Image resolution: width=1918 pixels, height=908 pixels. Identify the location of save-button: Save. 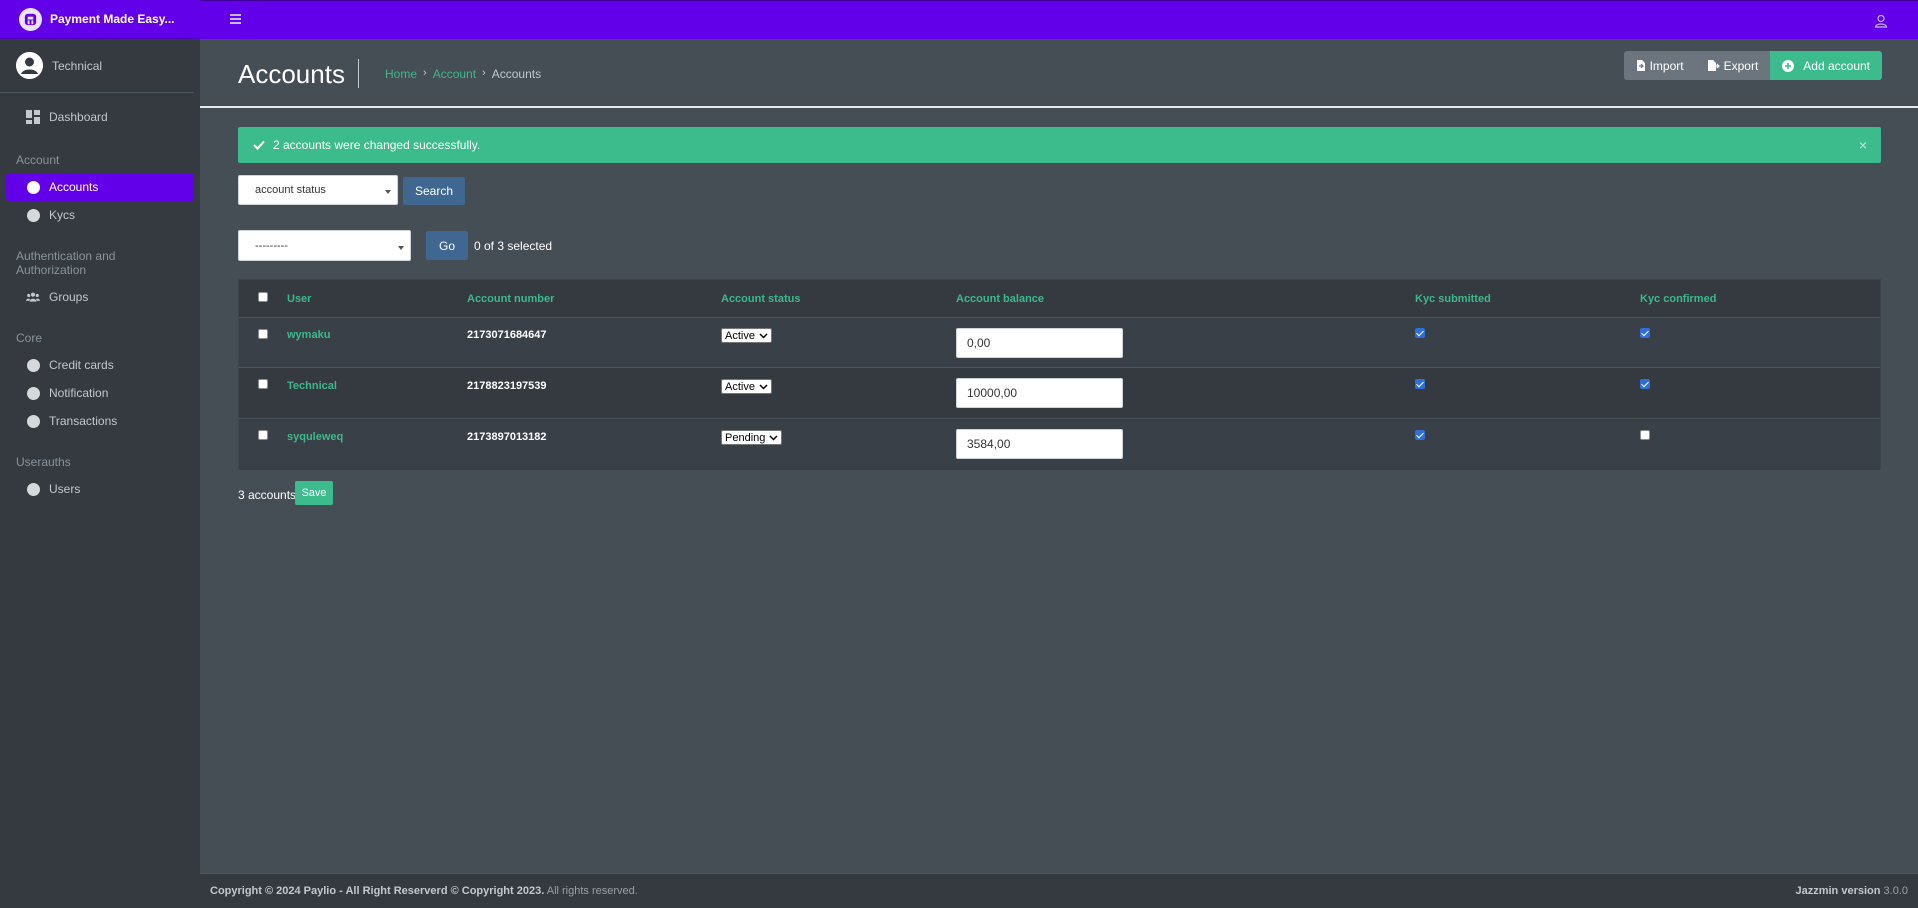
(314, 493).